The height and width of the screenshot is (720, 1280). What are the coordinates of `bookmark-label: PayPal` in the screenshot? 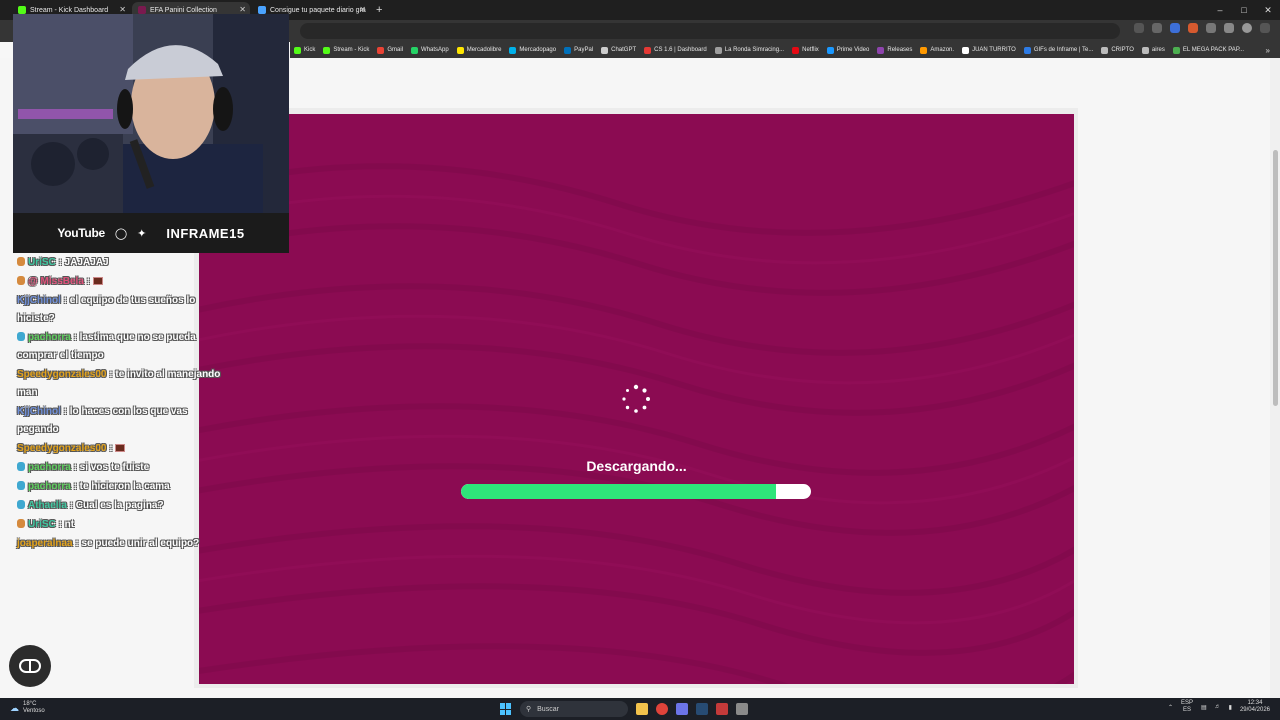 It's located at (584, 50).